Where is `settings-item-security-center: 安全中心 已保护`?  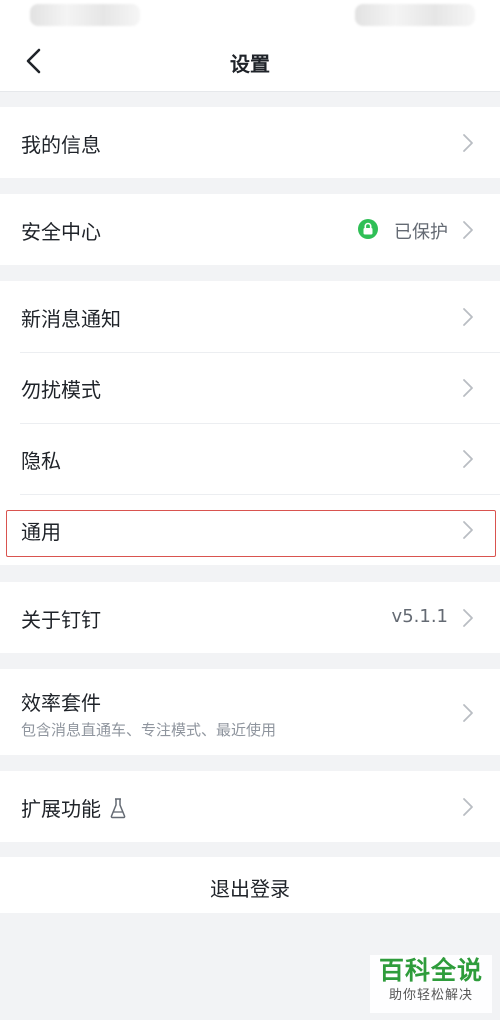
settings-item-security-center: 安全中心 已保护 is located at coordinates (250, 229).